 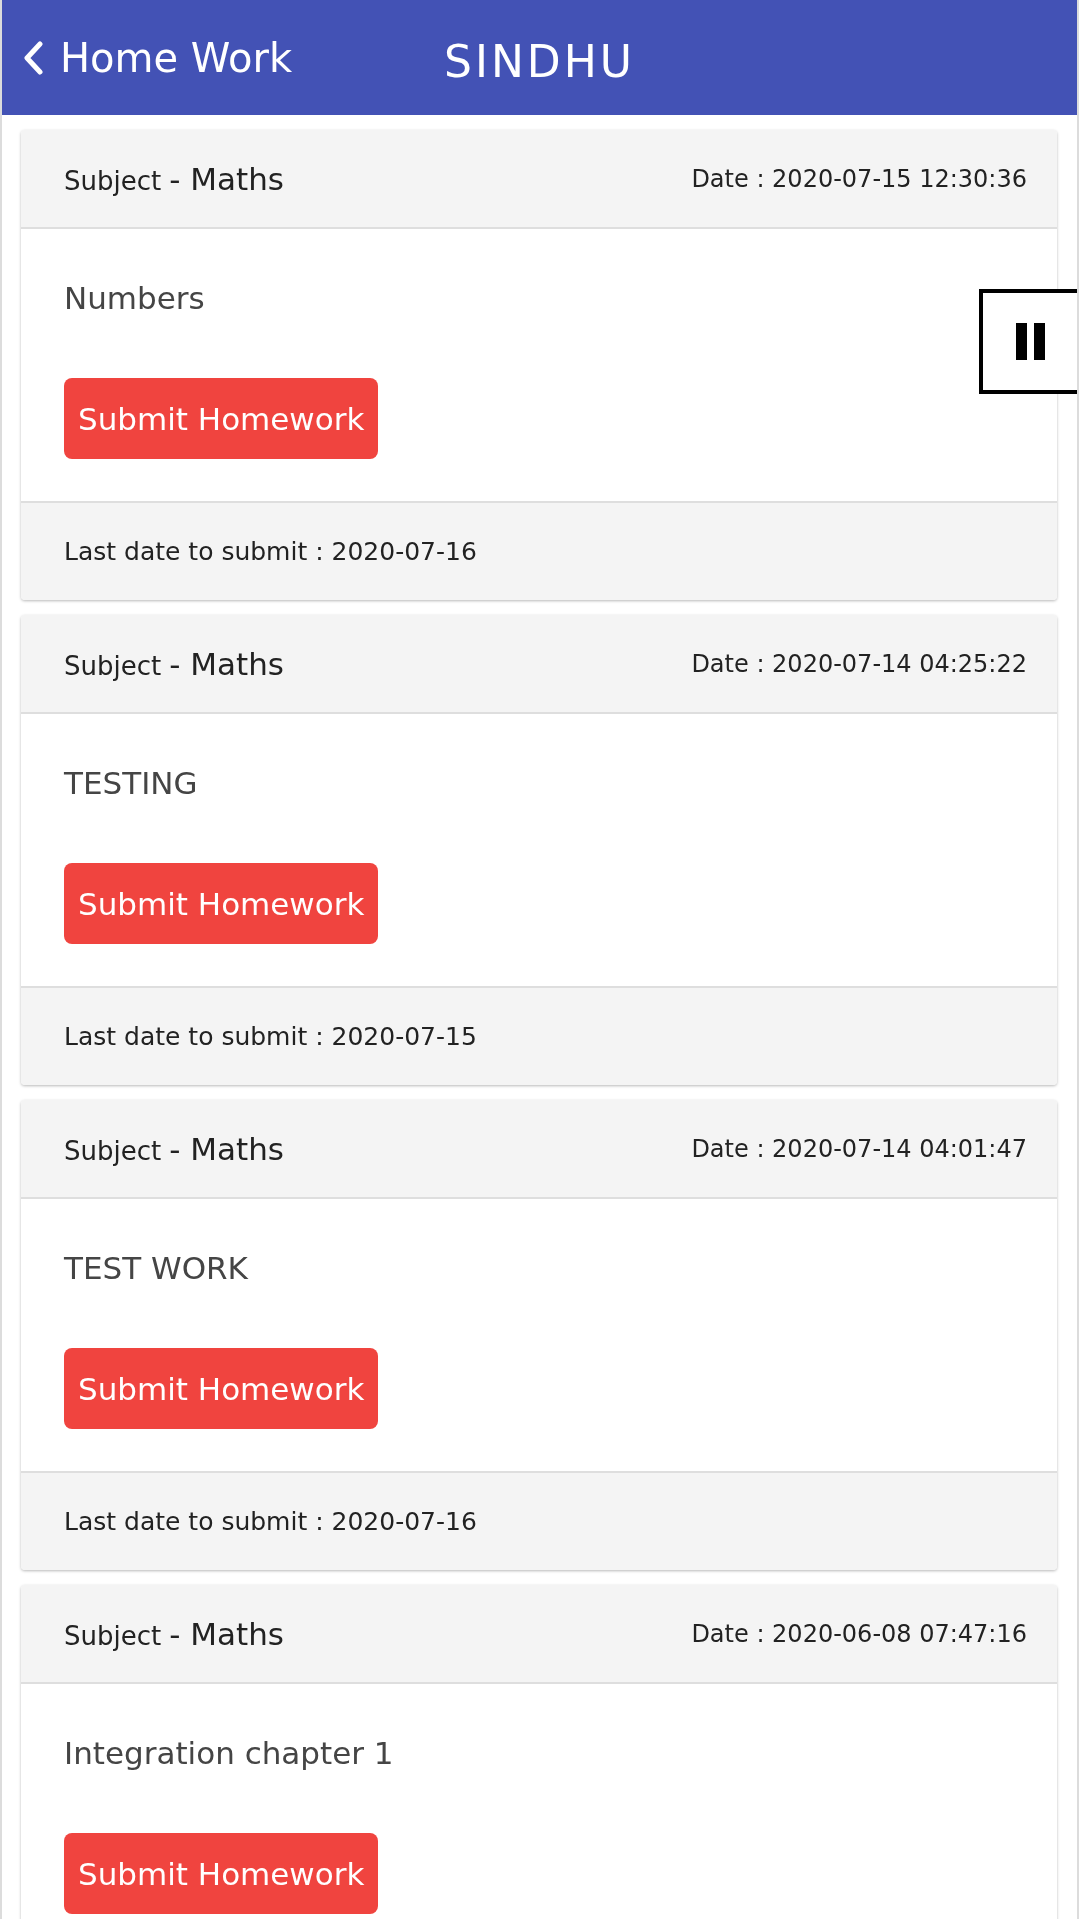 What do you see at coordinates (157, 57) in the screenshot?
I see `back-button: Home Work` at bounding box center [157, 57].